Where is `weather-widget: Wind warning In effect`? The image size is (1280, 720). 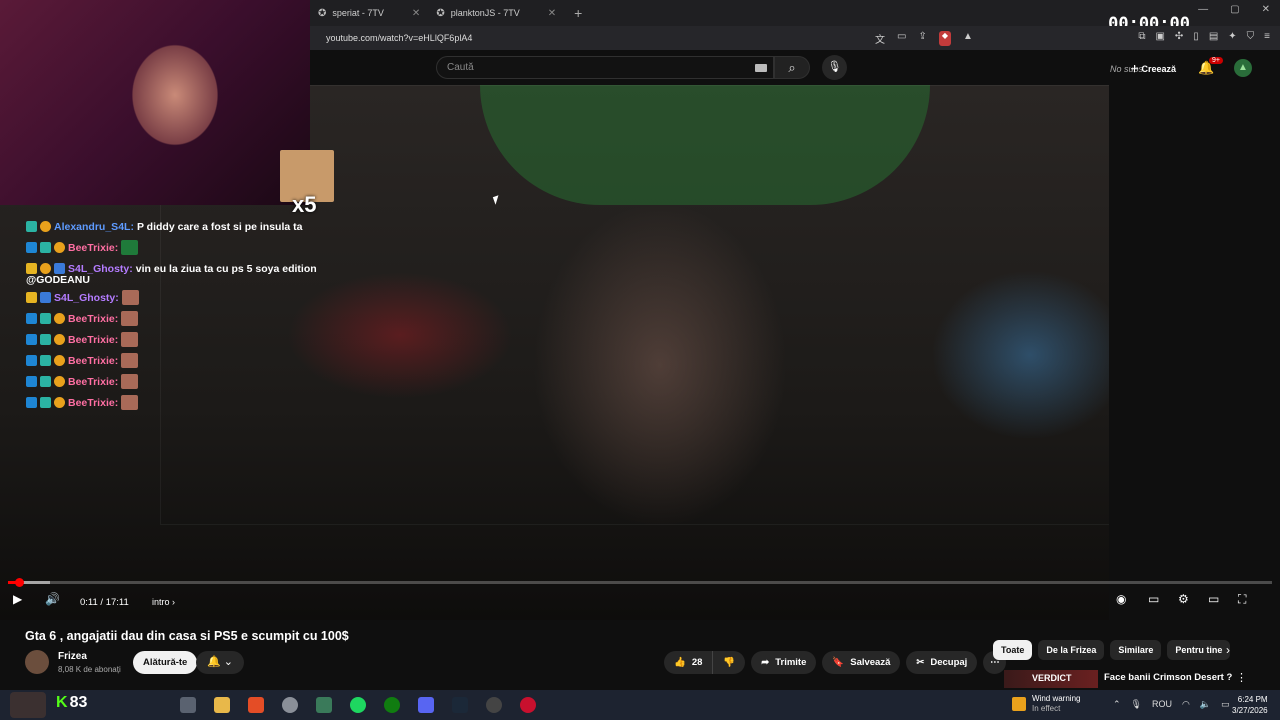
weather-widget: Wind warning In effect is located at coordinates (1046, 704).